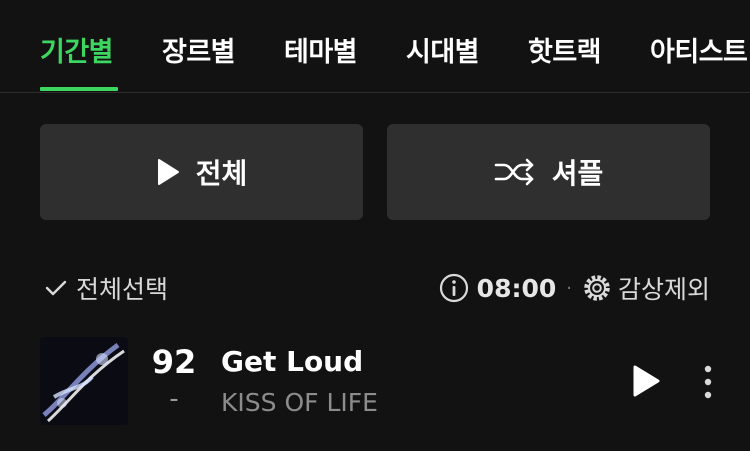 The width and height of the screenshot is (750, 451). I want to click on select-all-toggle: 전체선택, so click(106, 288).